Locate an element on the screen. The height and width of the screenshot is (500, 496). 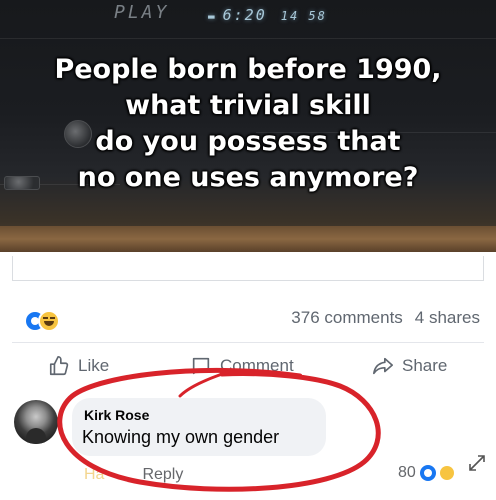
like-button: Like is located at coordinates (78, 366).